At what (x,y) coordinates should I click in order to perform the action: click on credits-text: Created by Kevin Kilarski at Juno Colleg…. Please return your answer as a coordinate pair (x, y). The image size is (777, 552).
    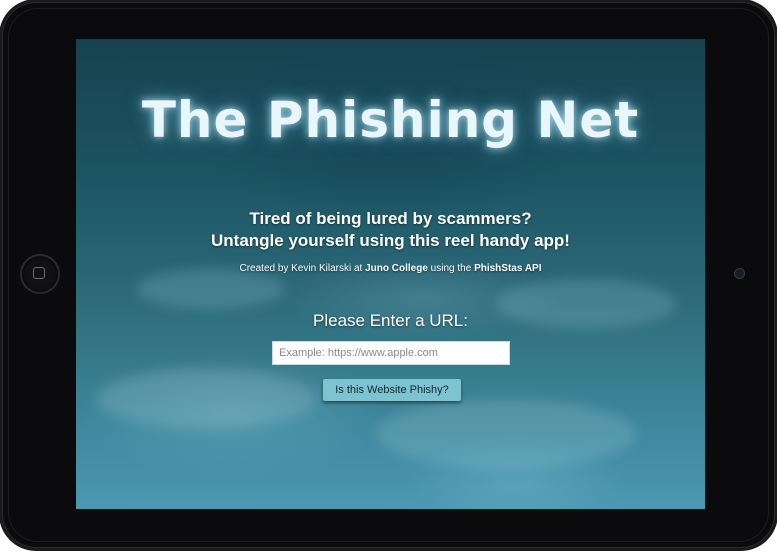
    Looking at the image, I should click on (390, 268).